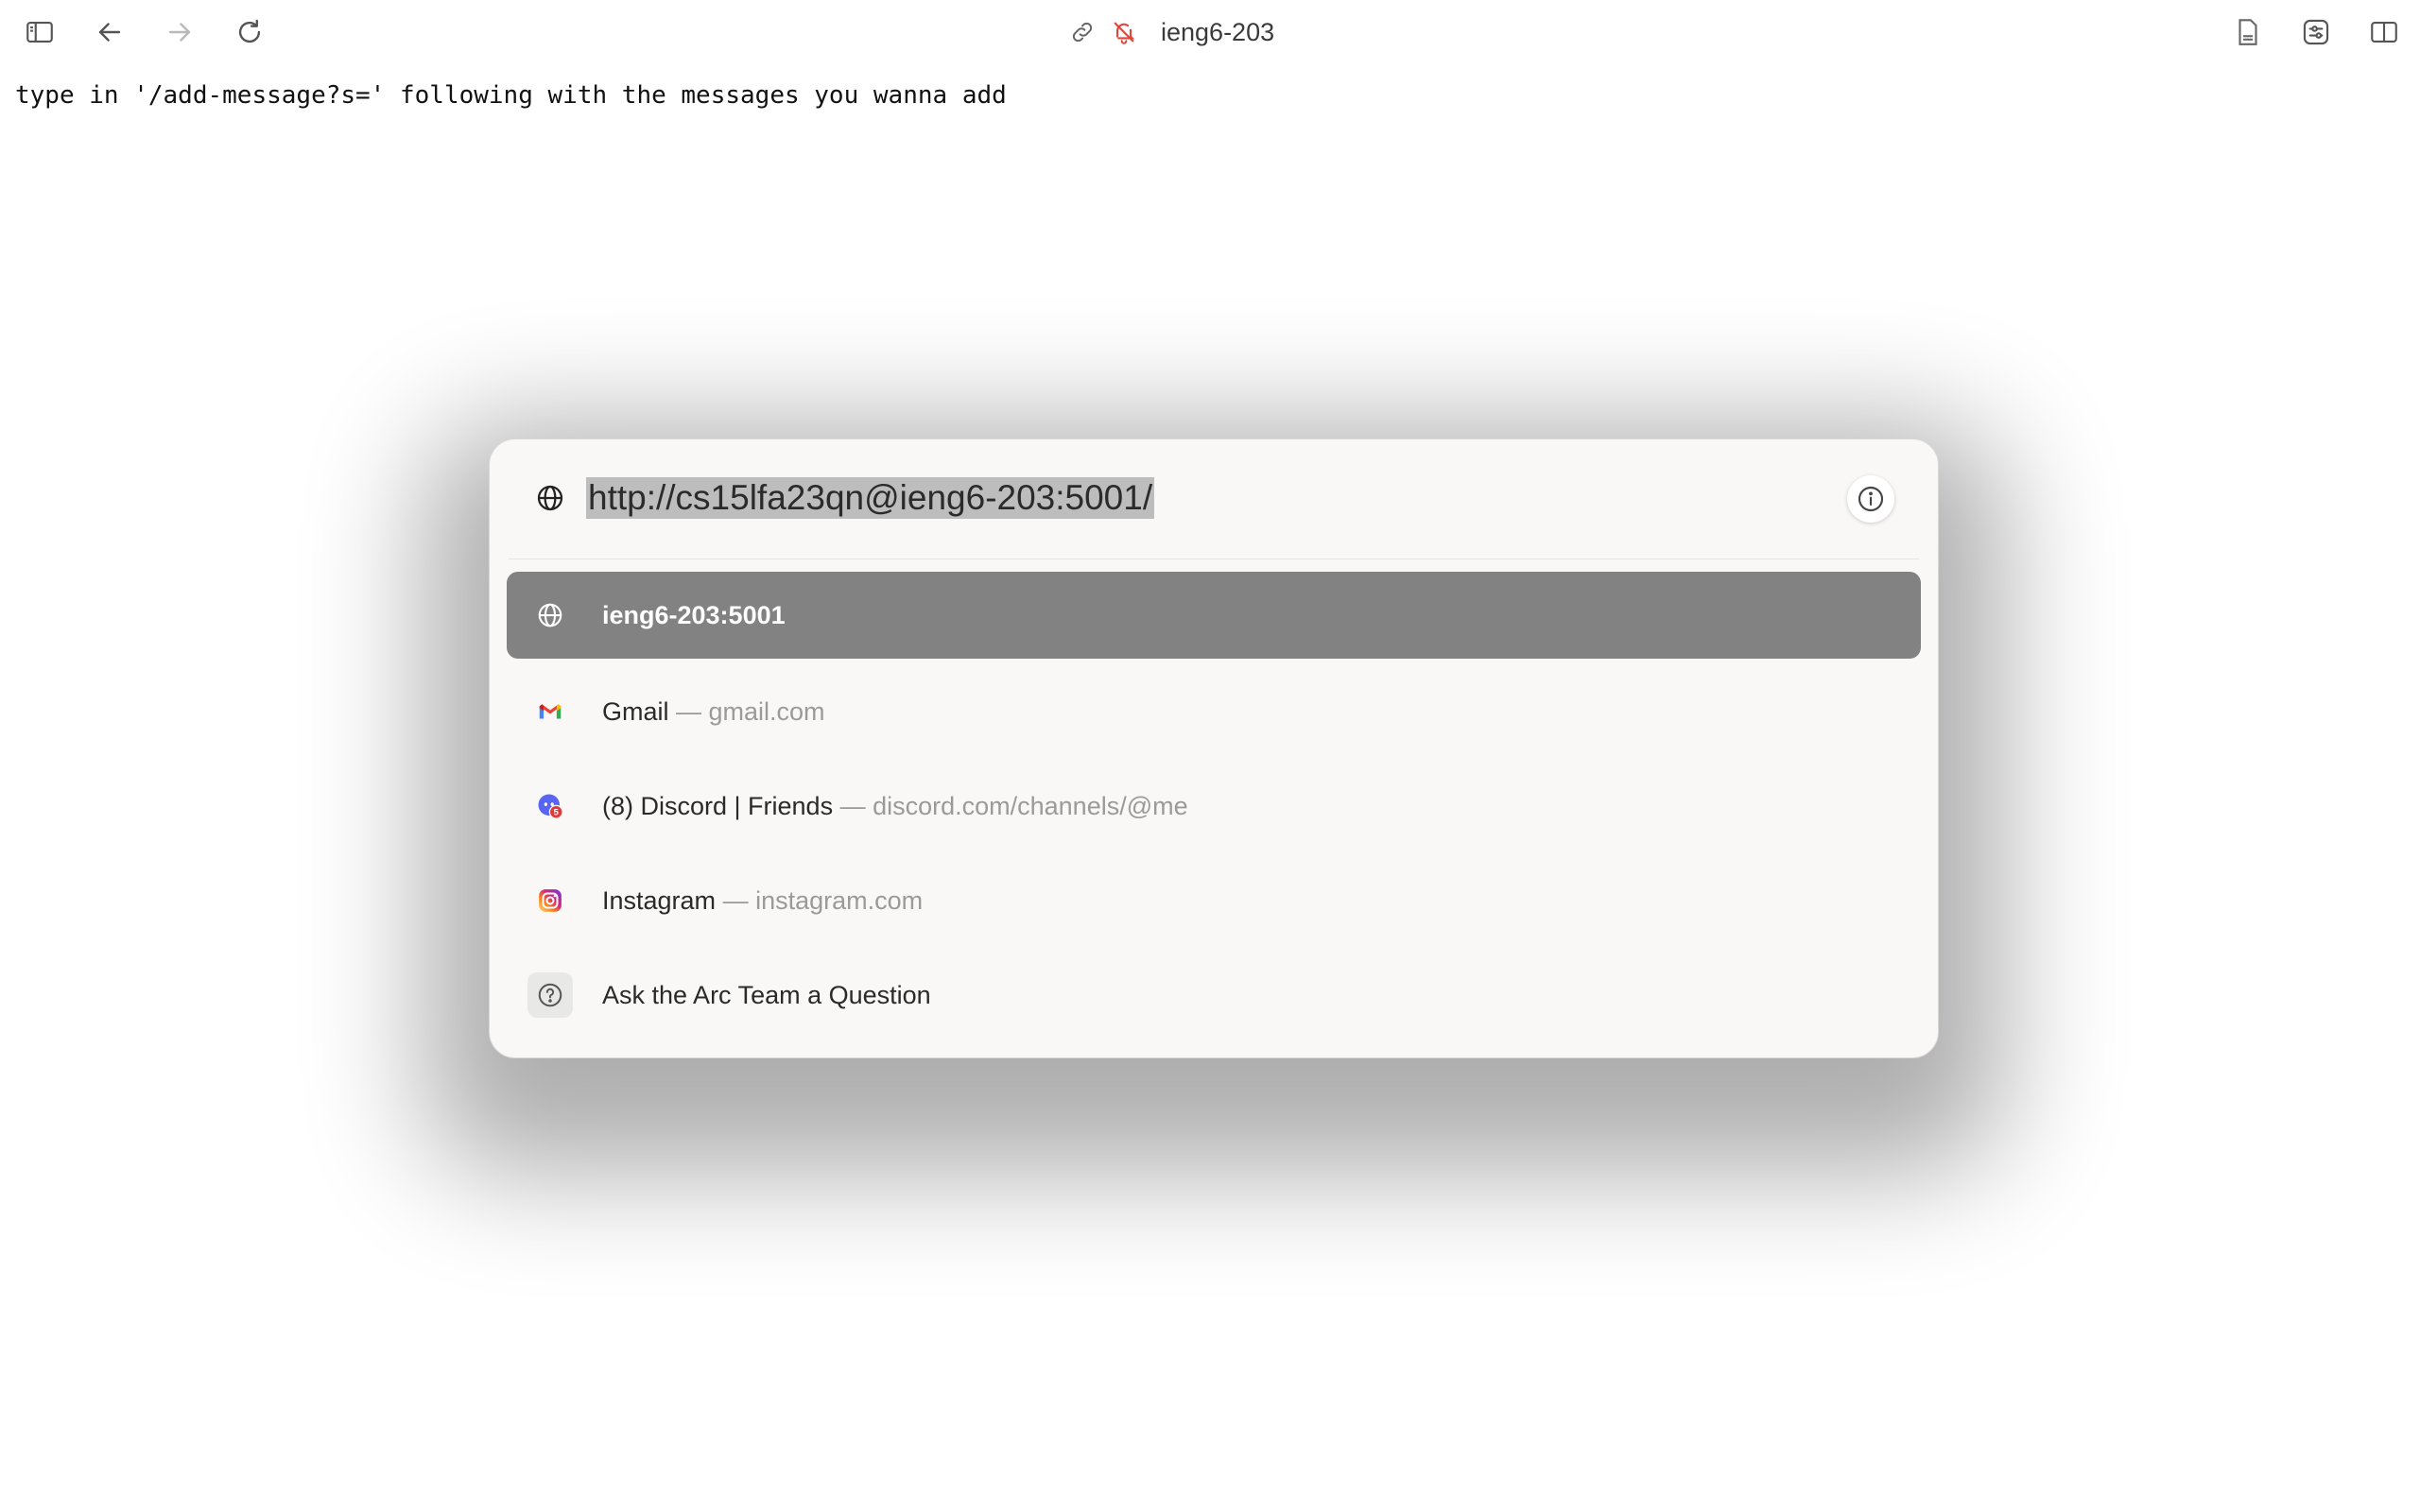 The width and height of the screenshot is (2420, 1512). What do you see at coordinates (1218, 31) in the screenshot?
I see `page-title: ieng6-203` at bounding box center [1218, 31].